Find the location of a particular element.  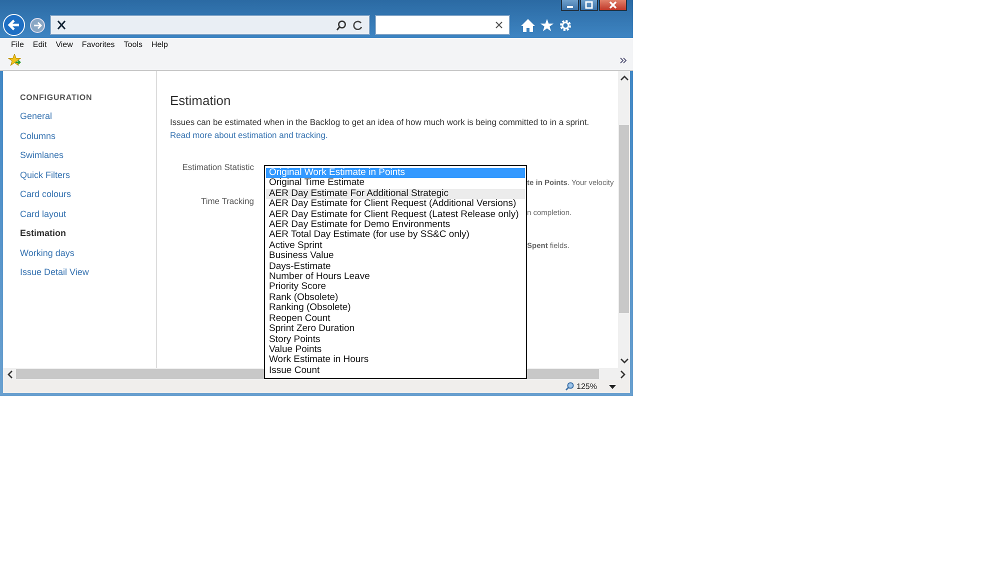

field-label: Time Tracking is located at coordinates (227, 201).